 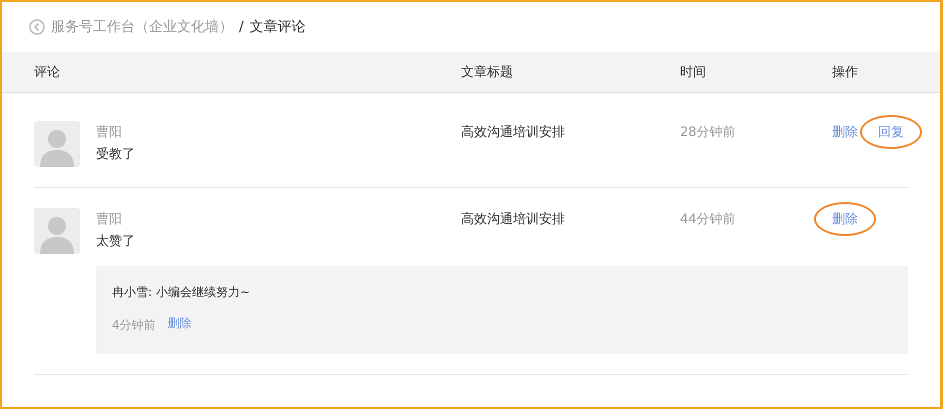 What do you see at coordinates (845, 132) in the screenshot?
I see `action-link: 删除` at bounding box center [845, 132].